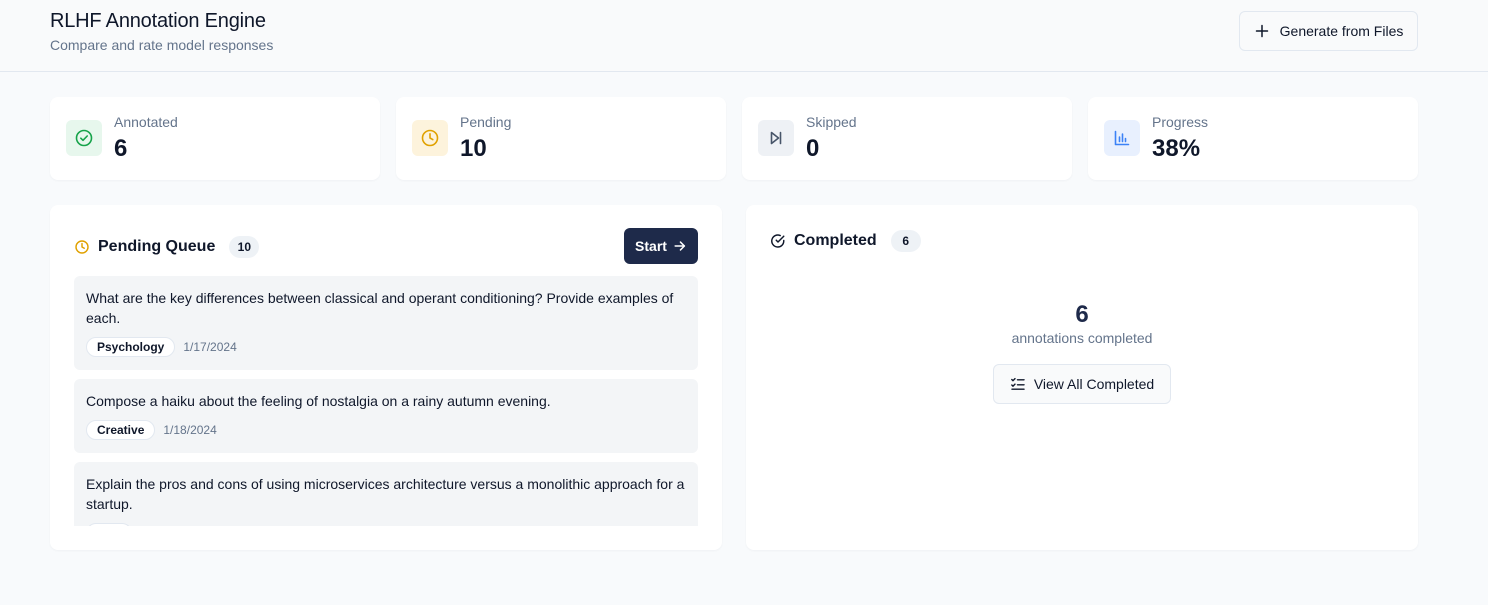  What do you see at coordinates (190, 430) in the screenshot?
I see `queue-item-date: 1/18/2024` at bounding box center [190, 430].